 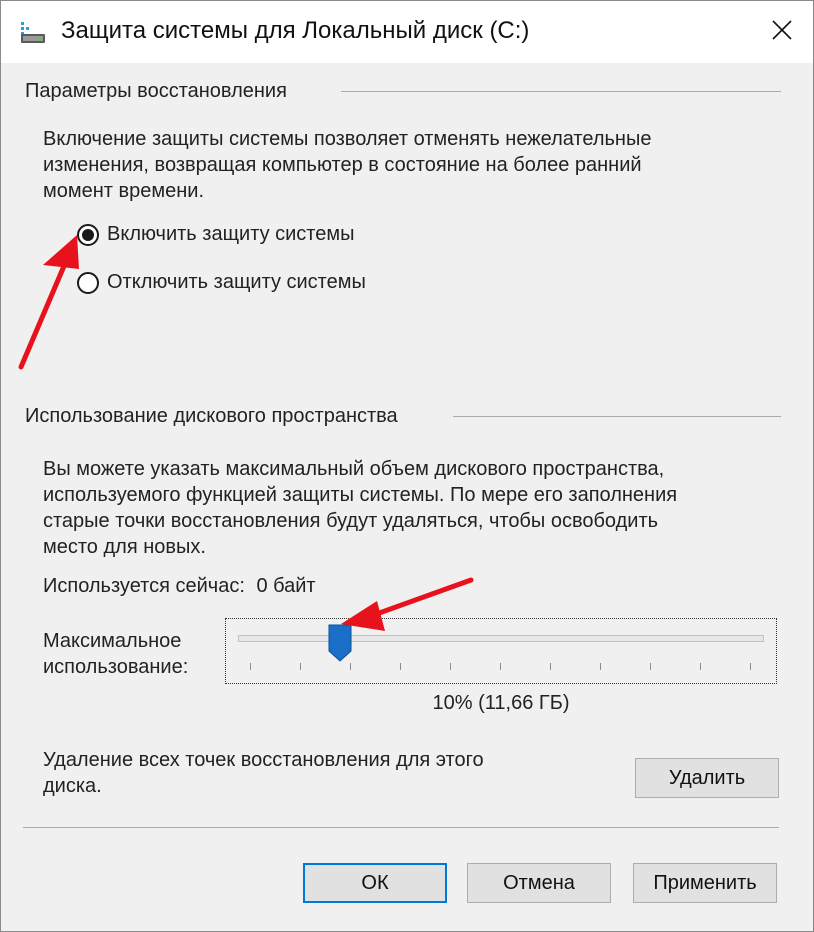 I want to click on slider-value-label: 10% (11,66 ГБ), so click(x=501, y=703).